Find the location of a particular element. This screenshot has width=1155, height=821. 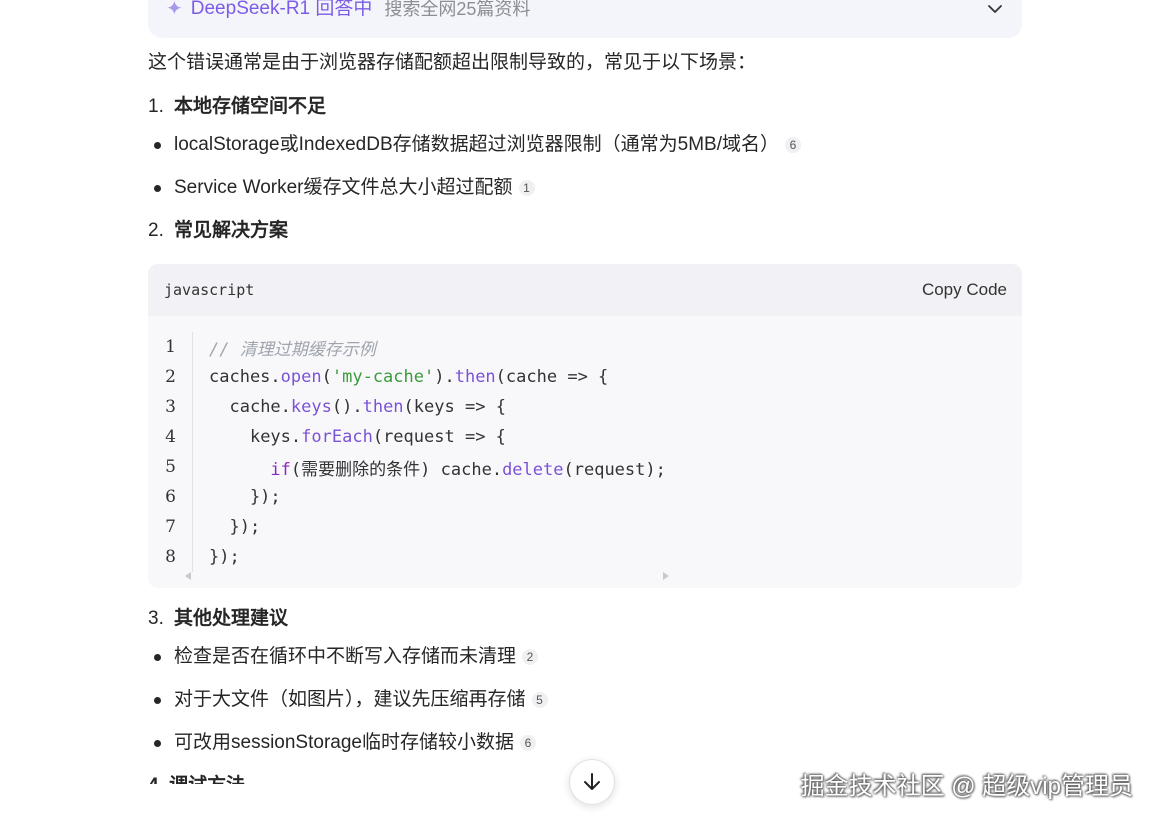

list-item: 对于大文件（如图片），建议先压缩再存储 5 is located at coordinates (588, 700).